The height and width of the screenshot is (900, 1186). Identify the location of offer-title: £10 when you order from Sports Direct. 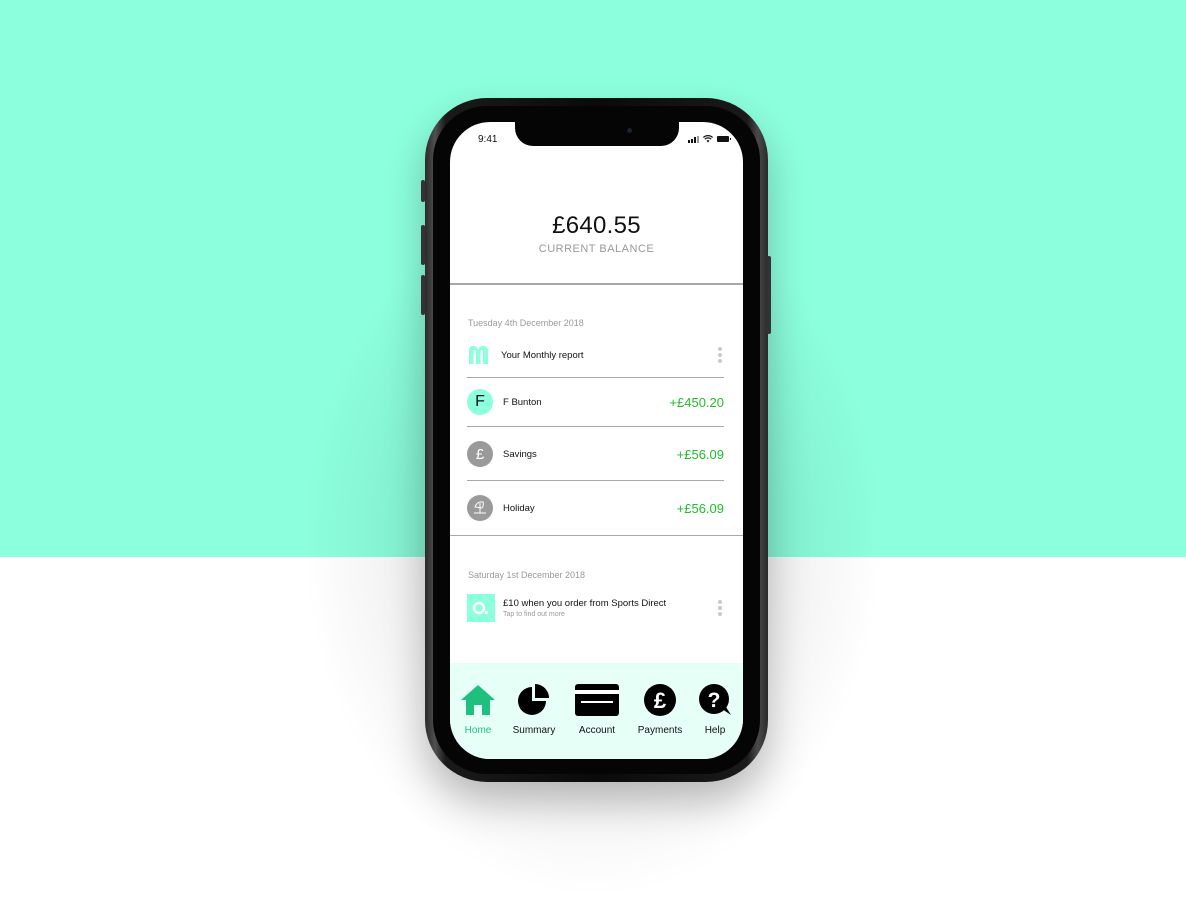
(585, 603).